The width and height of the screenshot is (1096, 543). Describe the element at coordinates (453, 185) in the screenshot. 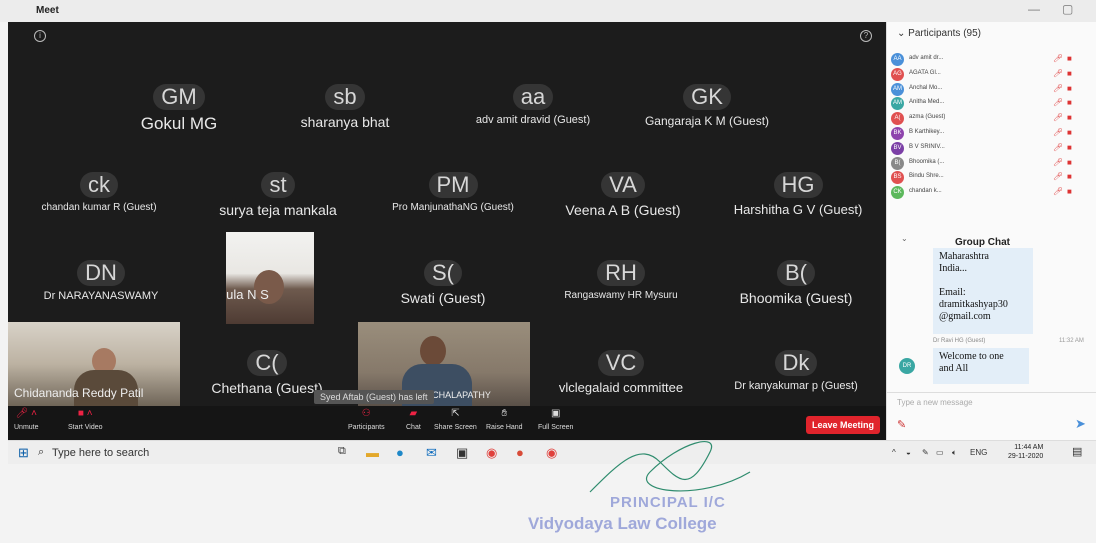

I see `participant-initials: PM` at that location.